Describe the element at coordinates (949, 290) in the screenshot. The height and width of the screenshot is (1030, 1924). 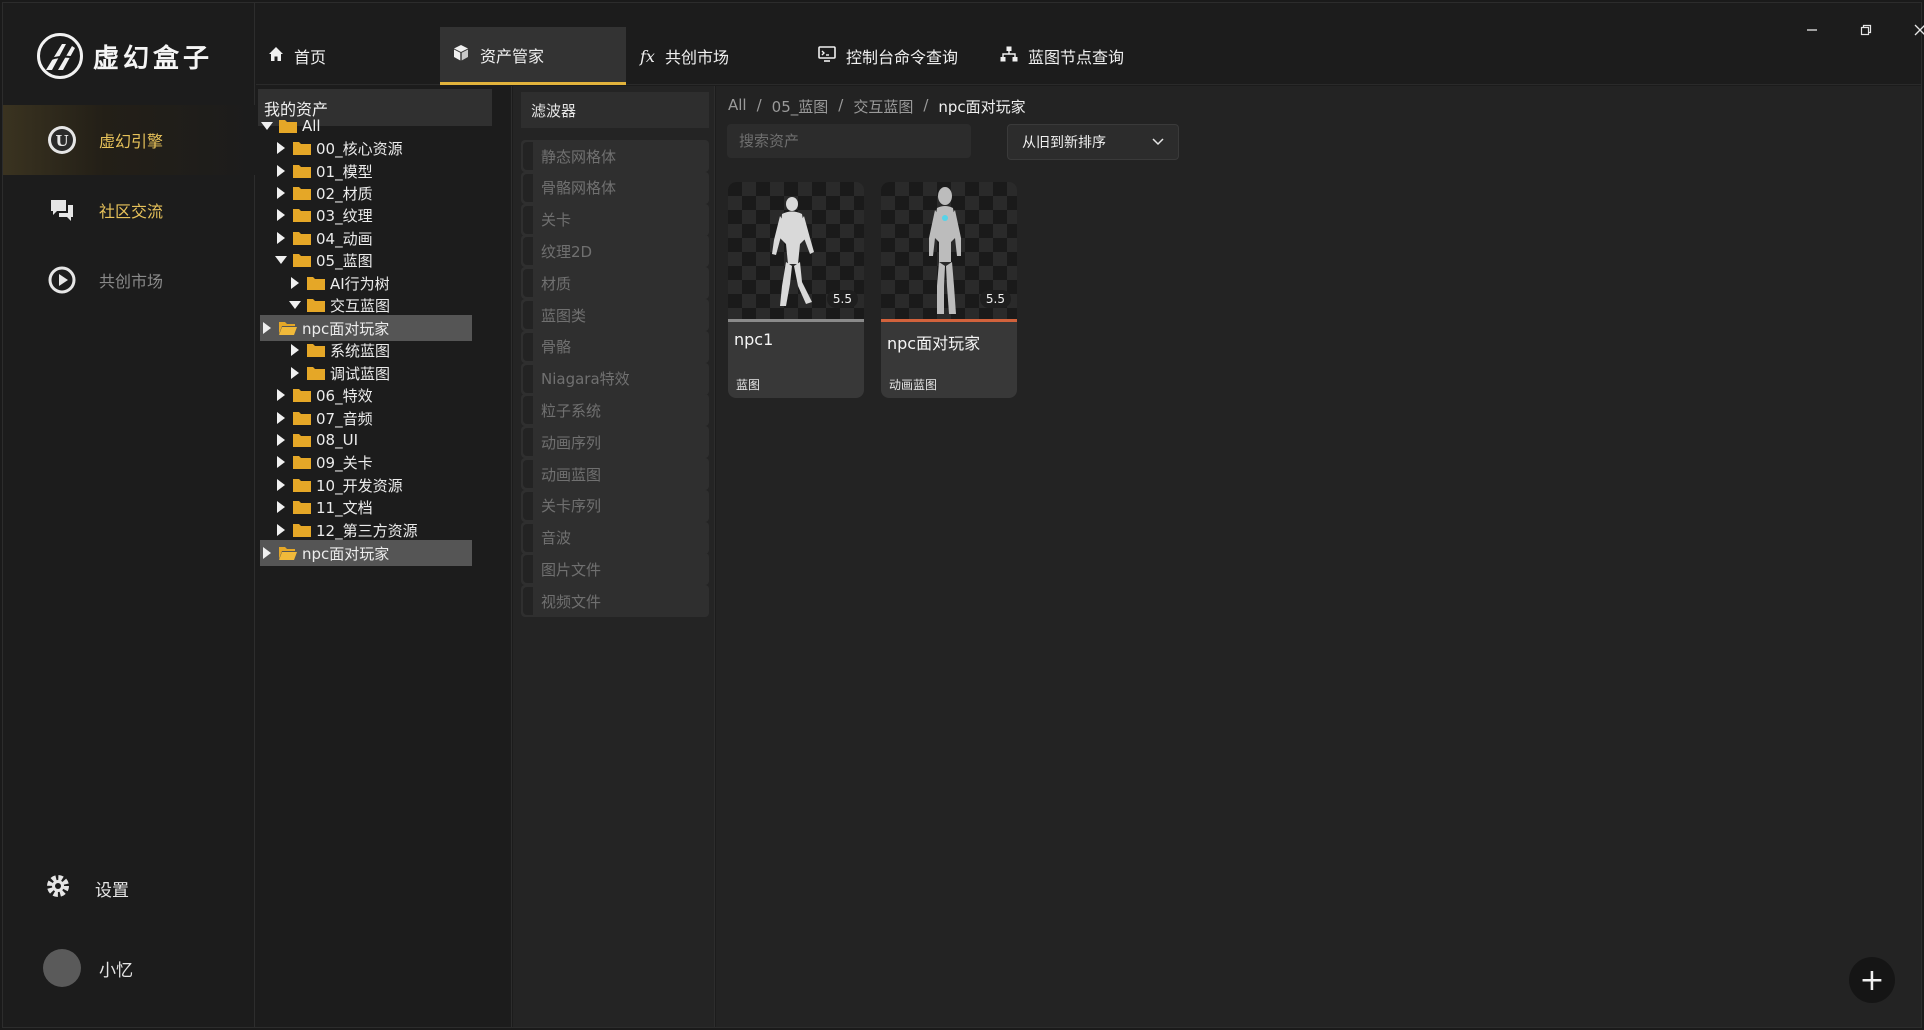
I see `asset-card: 5.5 npc面对玩家 动画蓝图` at that location.